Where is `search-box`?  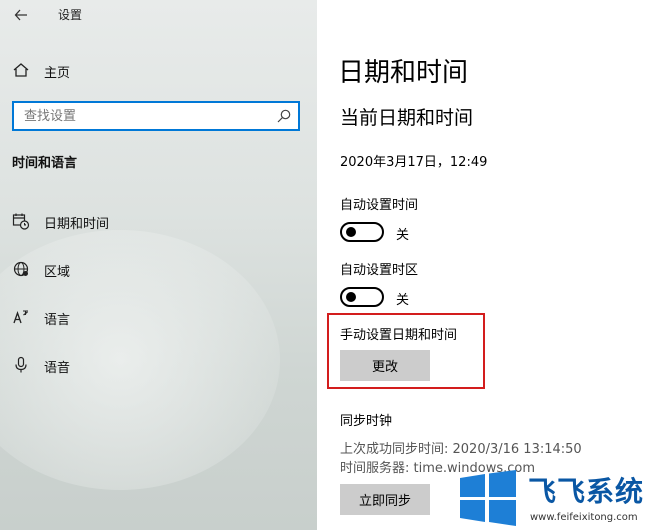 search-box is located at coordinates (156, 116).